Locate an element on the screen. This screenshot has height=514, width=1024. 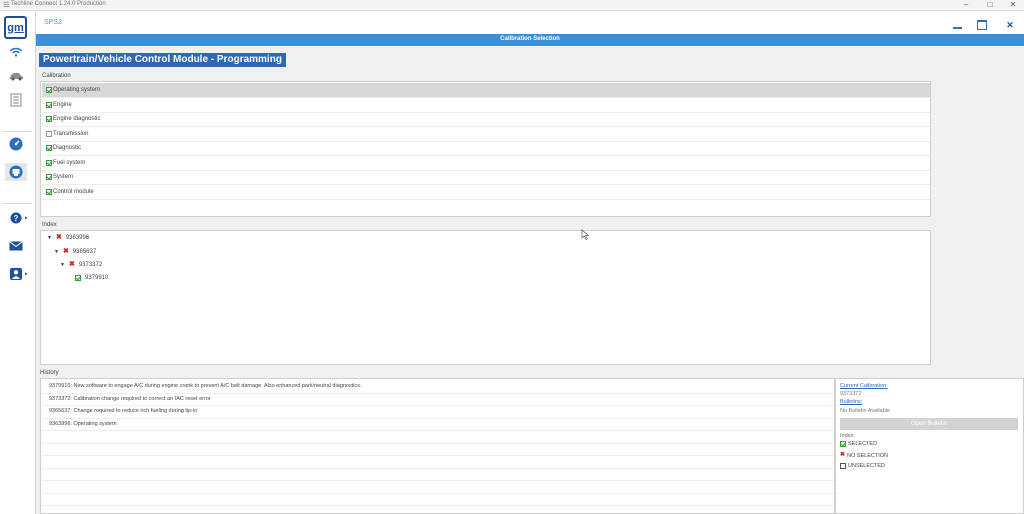
calibration-item-label: Diagnostic is located at coordinates (67, 148).